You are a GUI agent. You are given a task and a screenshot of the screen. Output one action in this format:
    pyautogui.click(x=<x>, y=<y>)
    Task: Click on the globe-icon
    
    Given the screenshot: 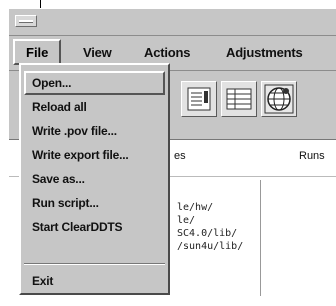 What is the action you would take?
    pyautogui.click(x=279, y=99)
    